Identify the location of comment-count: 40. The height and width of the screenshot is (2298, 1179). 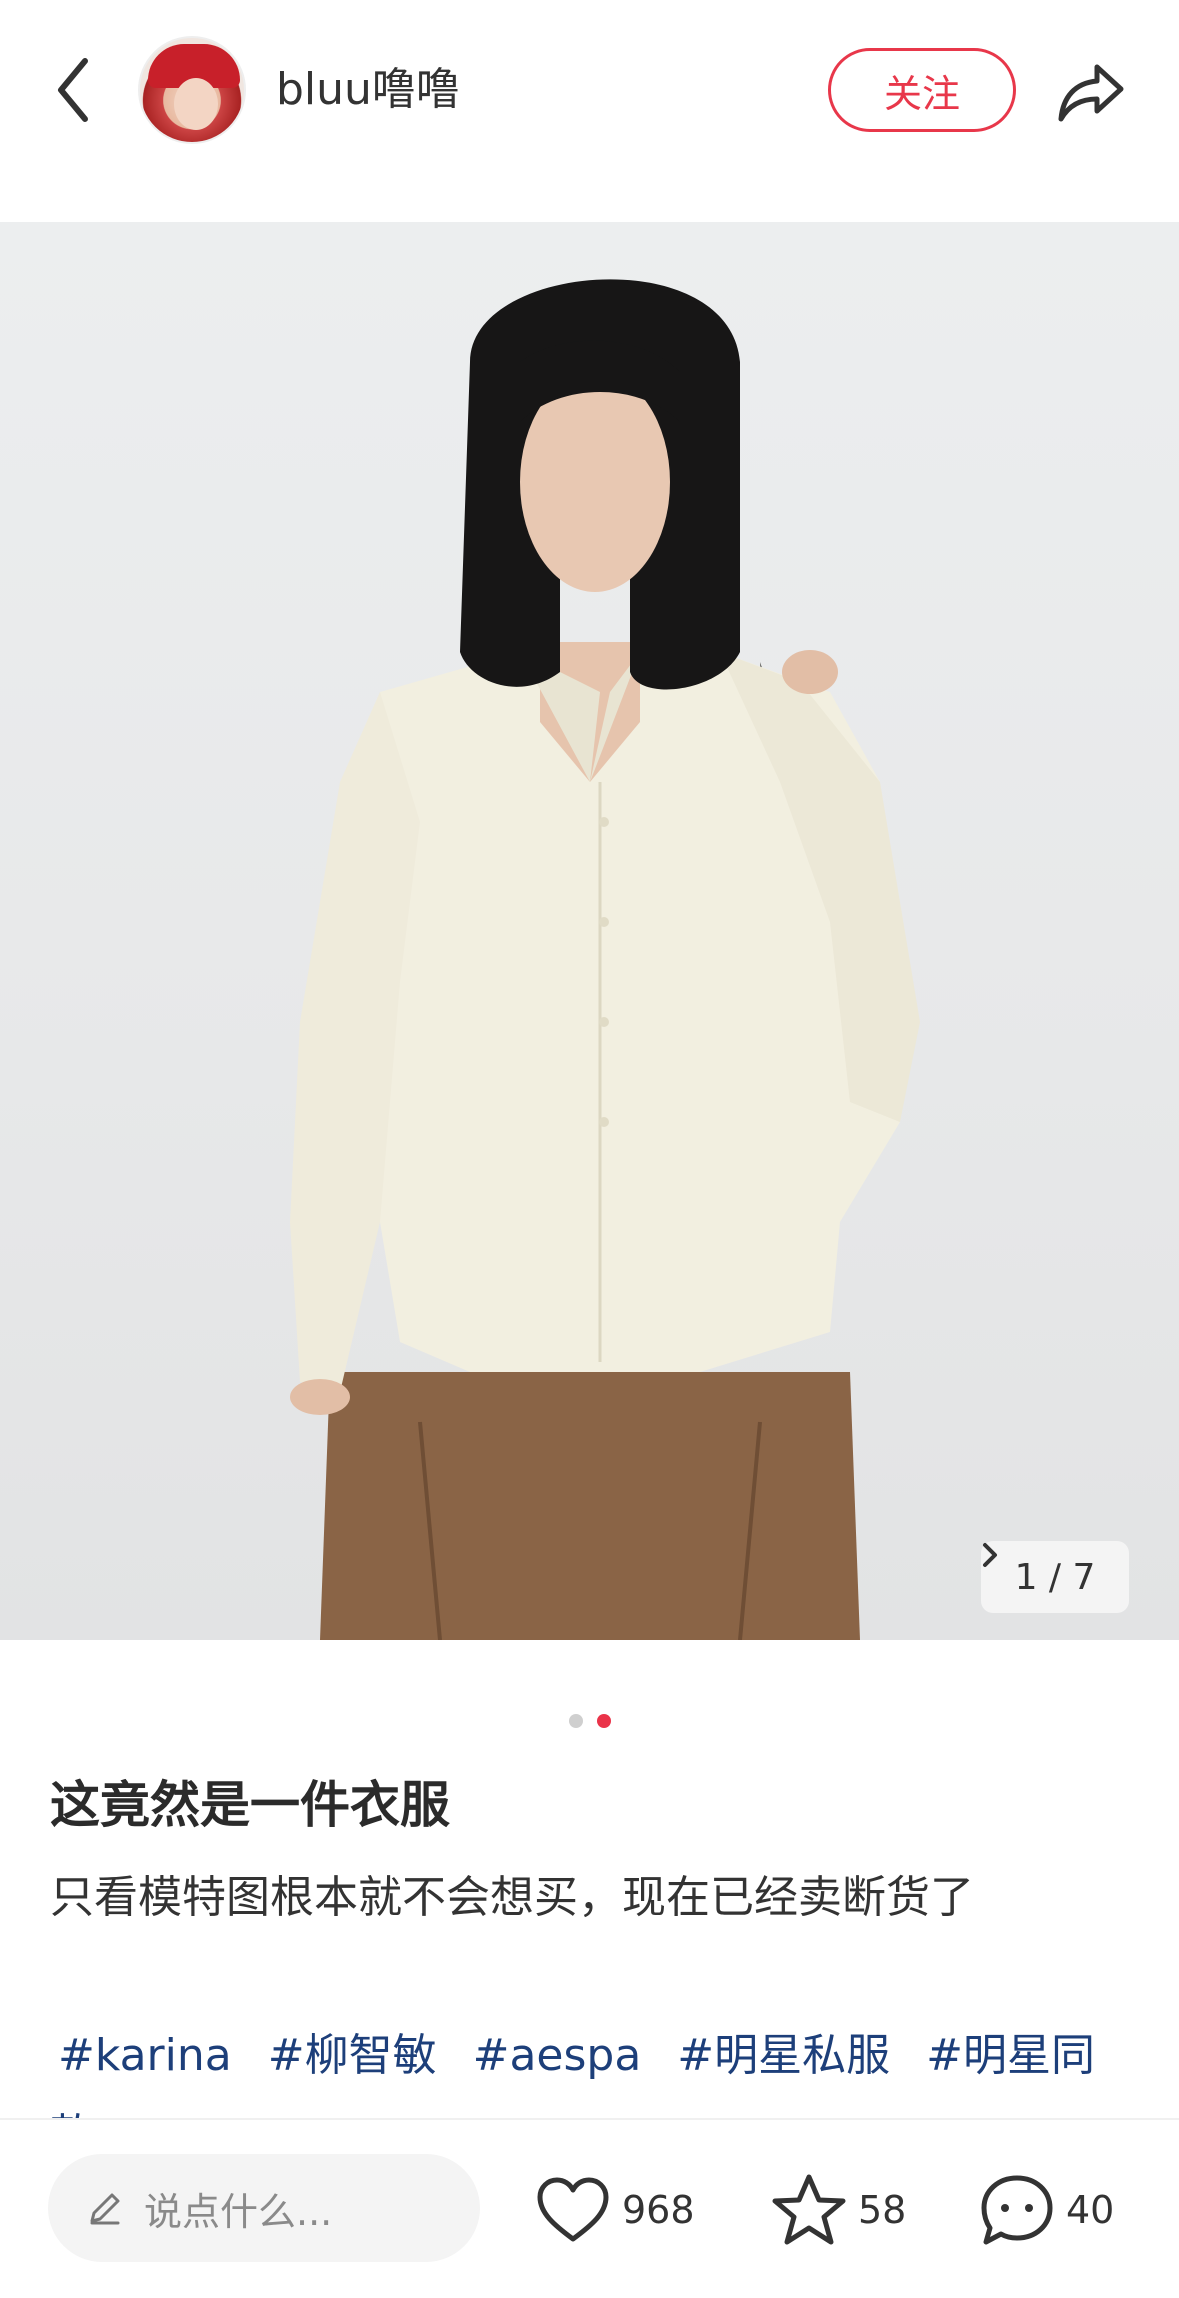
(1090, 2210).